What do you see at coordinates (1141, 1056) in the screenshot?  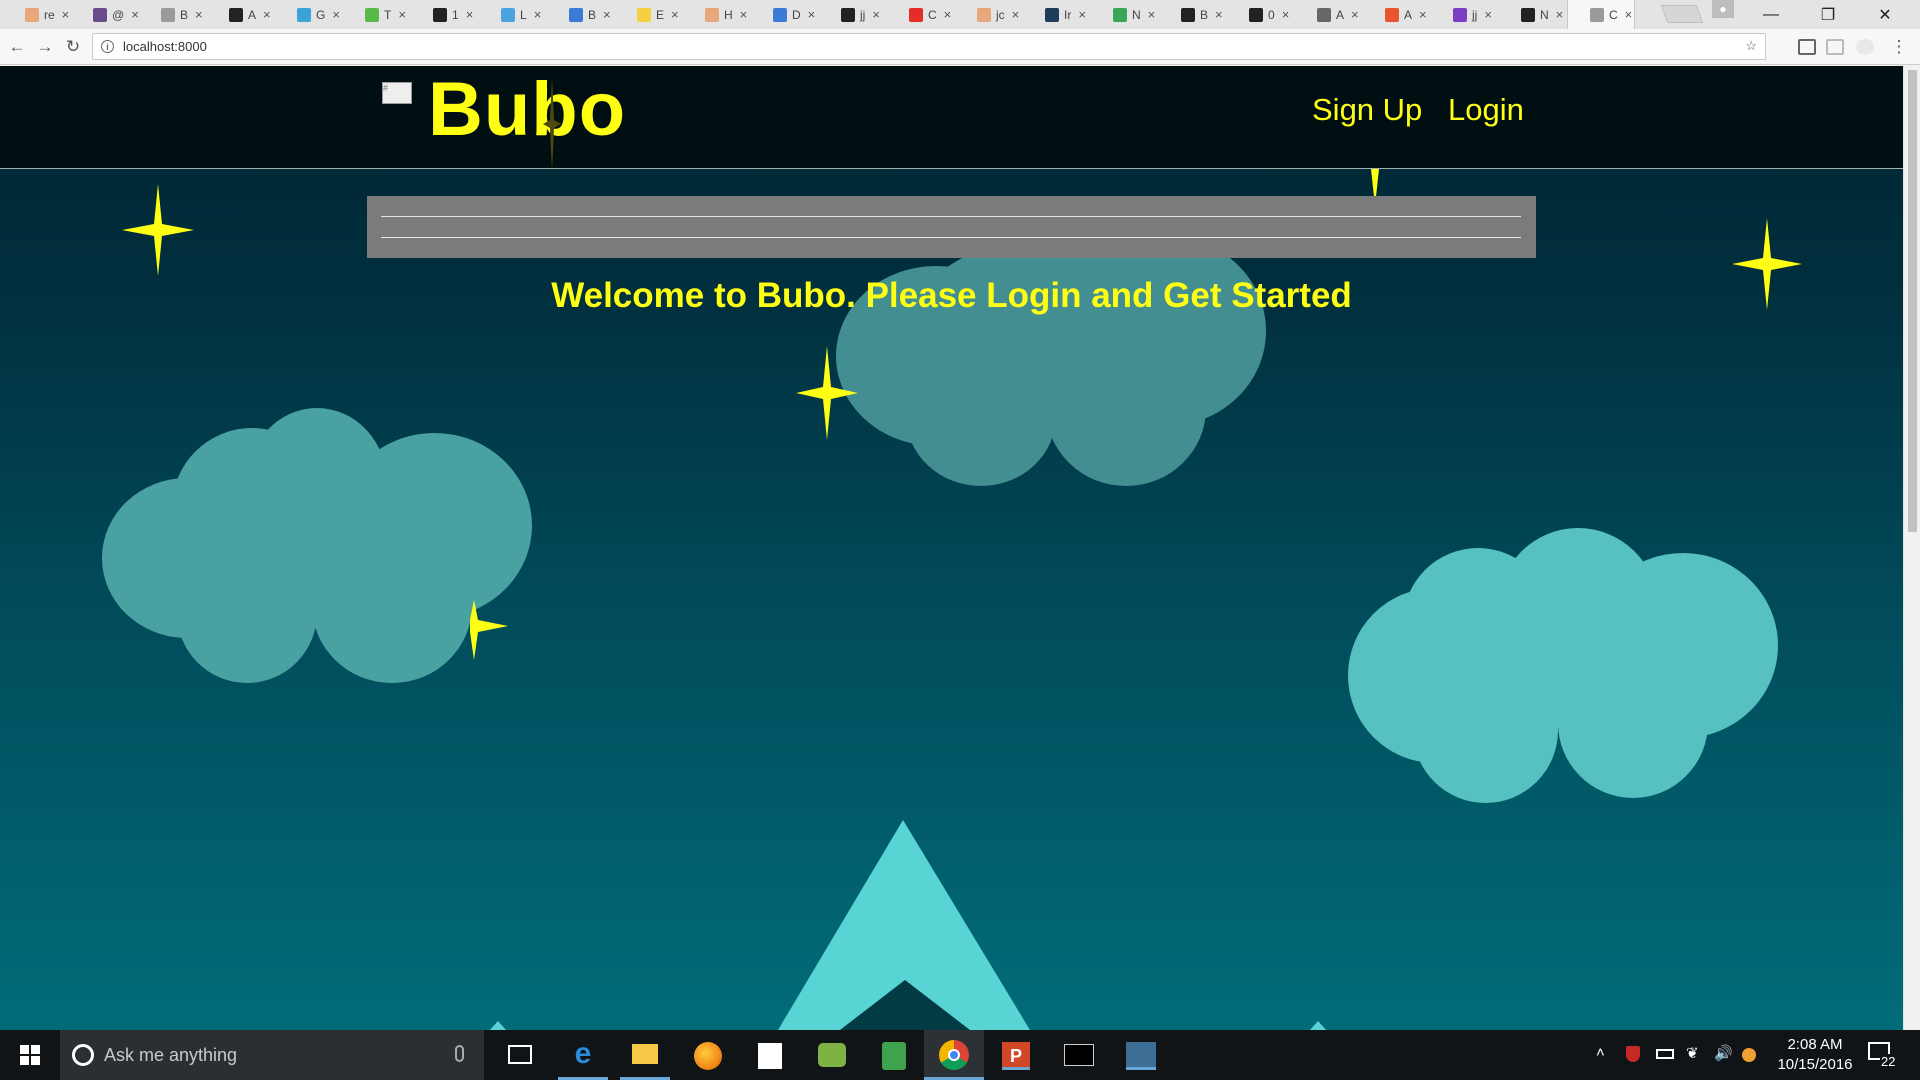 I see `mysql-workbench-icon` at bounding box center [1141, 1056].